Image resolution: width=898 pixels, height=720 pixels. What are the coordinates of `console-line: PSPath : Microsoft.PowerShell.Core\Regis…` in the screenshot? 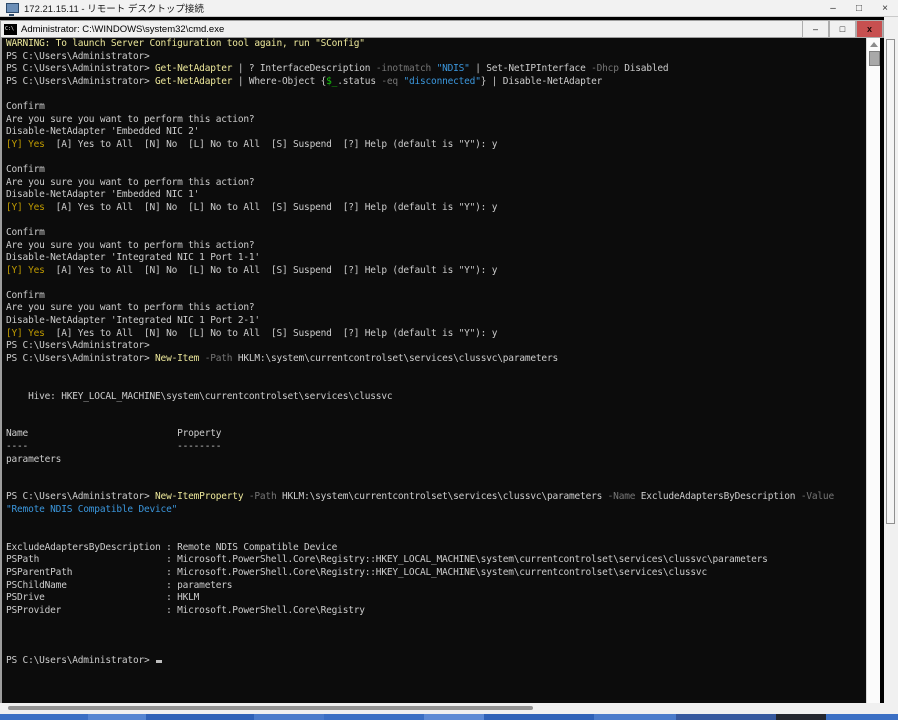 It's located at (387, 560).